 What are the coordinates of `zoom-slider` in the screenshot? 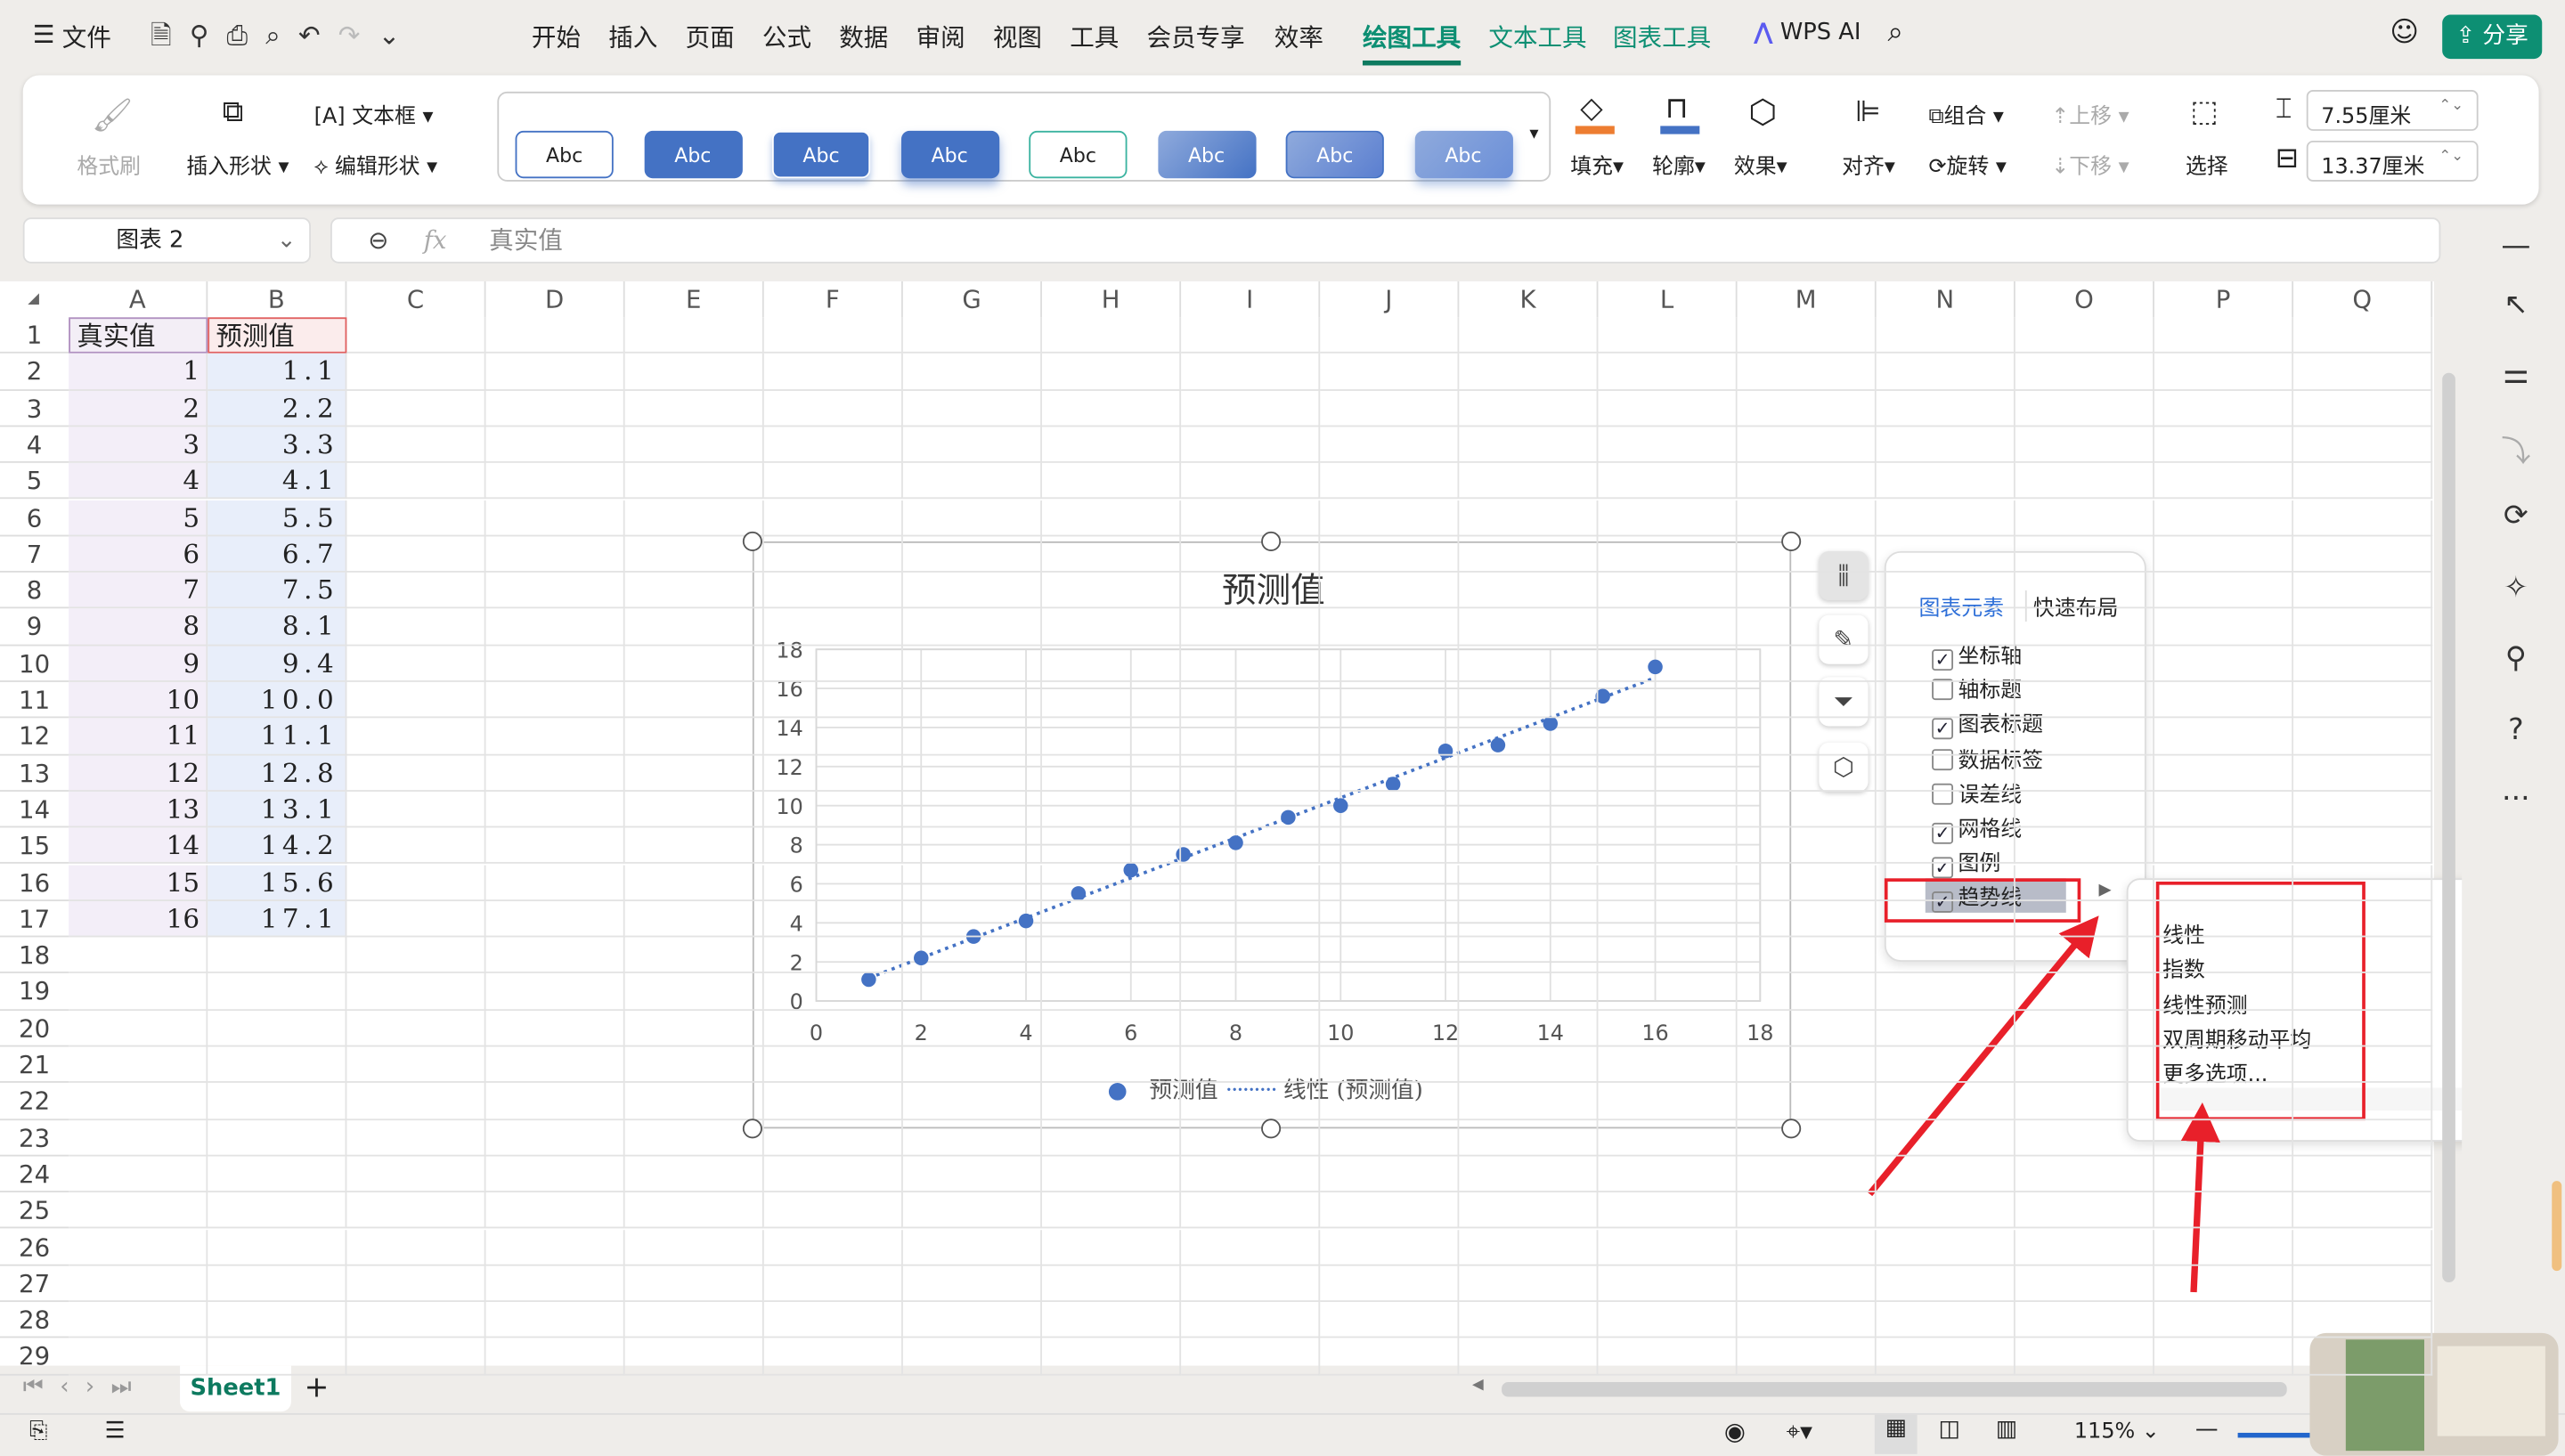 It's located at (2274, 1435).